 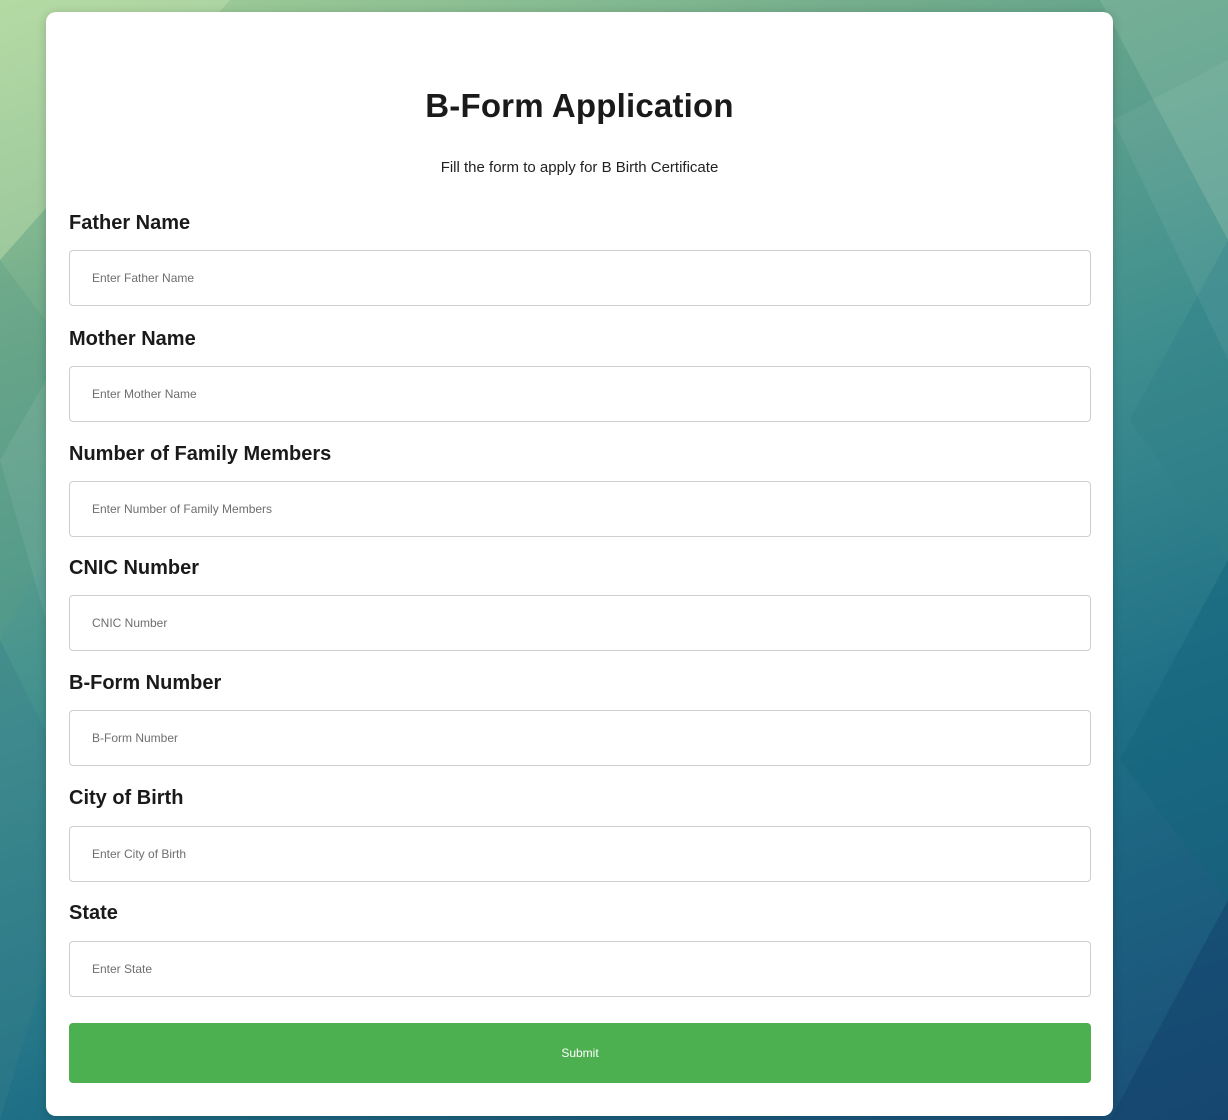 I want to click on cnic-number-input, so click(x=580, y=623).